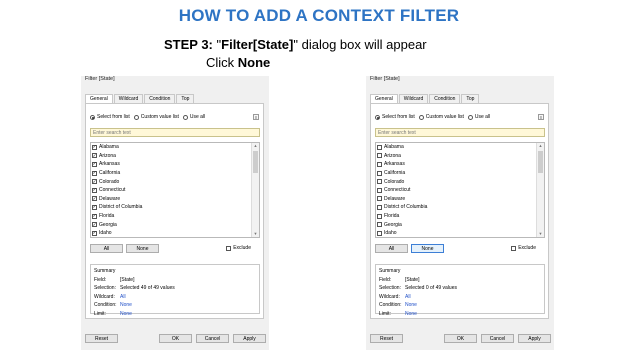  What do you see at coordinates (175, 181) in the screenshot?
I see `state-list-item: ✓ Colorado` at bounding box center [175, 181].